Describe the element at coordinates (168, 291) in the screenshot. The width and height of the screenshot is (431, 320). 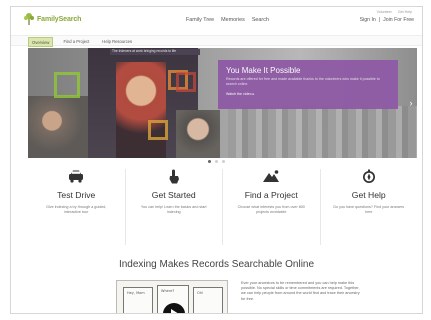
I see `comic-speech-text: Where?` at that location.